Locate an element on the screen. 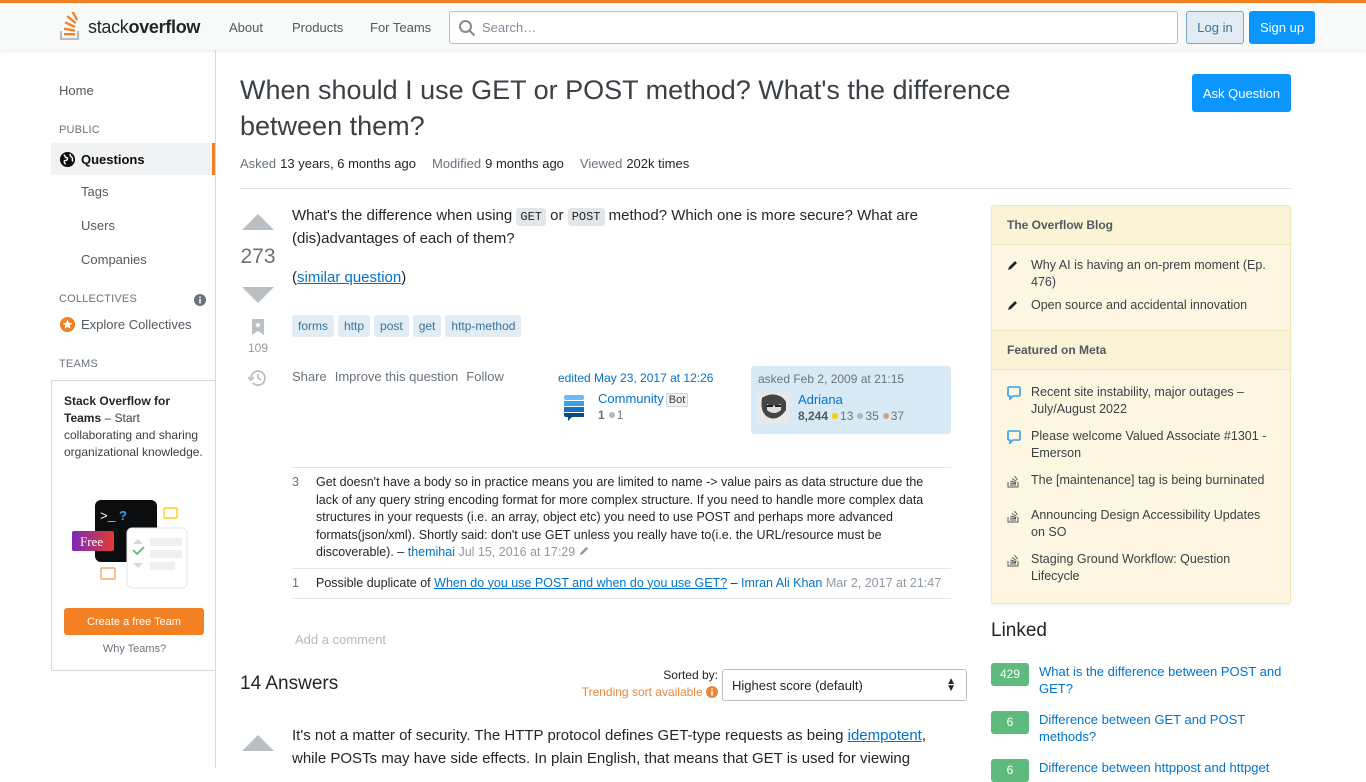 The image size is (1366, 782). tag-forms: forms is located at coordinates (313, 326).